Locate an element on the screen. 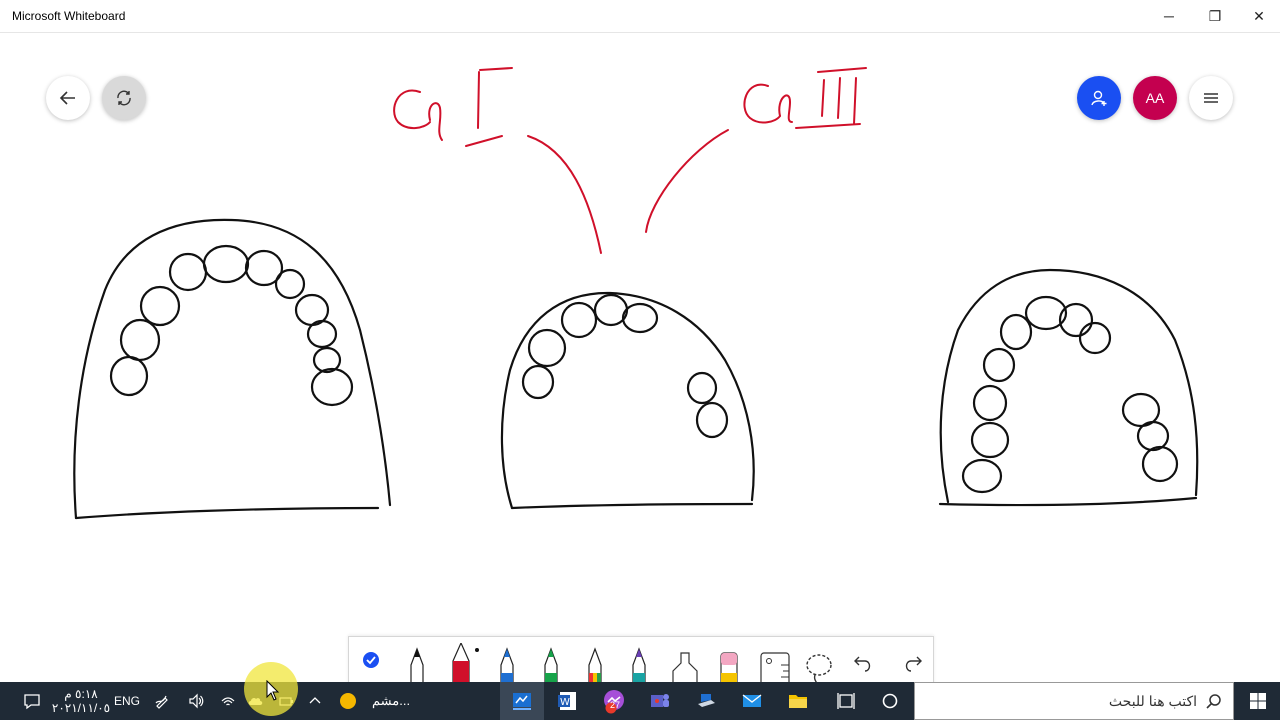 The height and width of the screenshot is (720, 1280). pen-rainbow-tool is located at coordinates (595, 665).